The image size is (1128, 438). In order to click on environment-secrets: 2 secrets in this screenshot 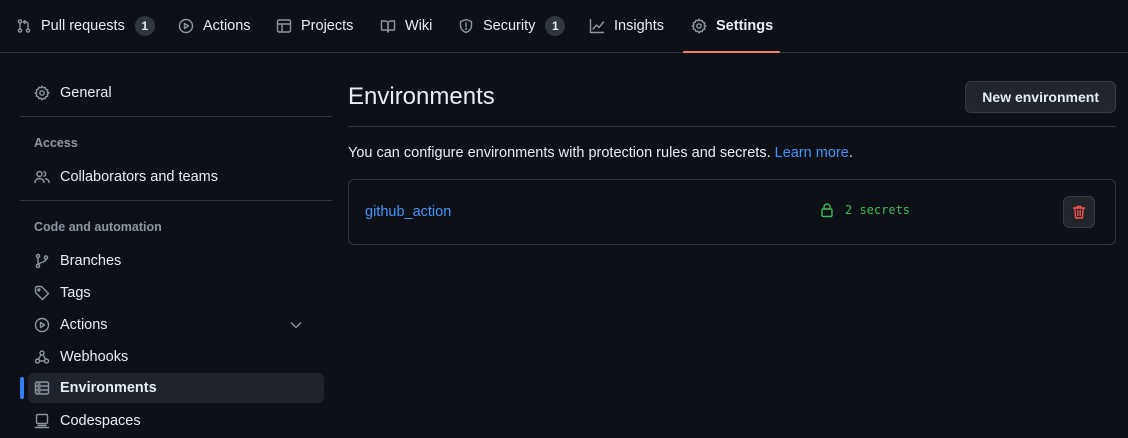, I will do `click(864, 210)`.